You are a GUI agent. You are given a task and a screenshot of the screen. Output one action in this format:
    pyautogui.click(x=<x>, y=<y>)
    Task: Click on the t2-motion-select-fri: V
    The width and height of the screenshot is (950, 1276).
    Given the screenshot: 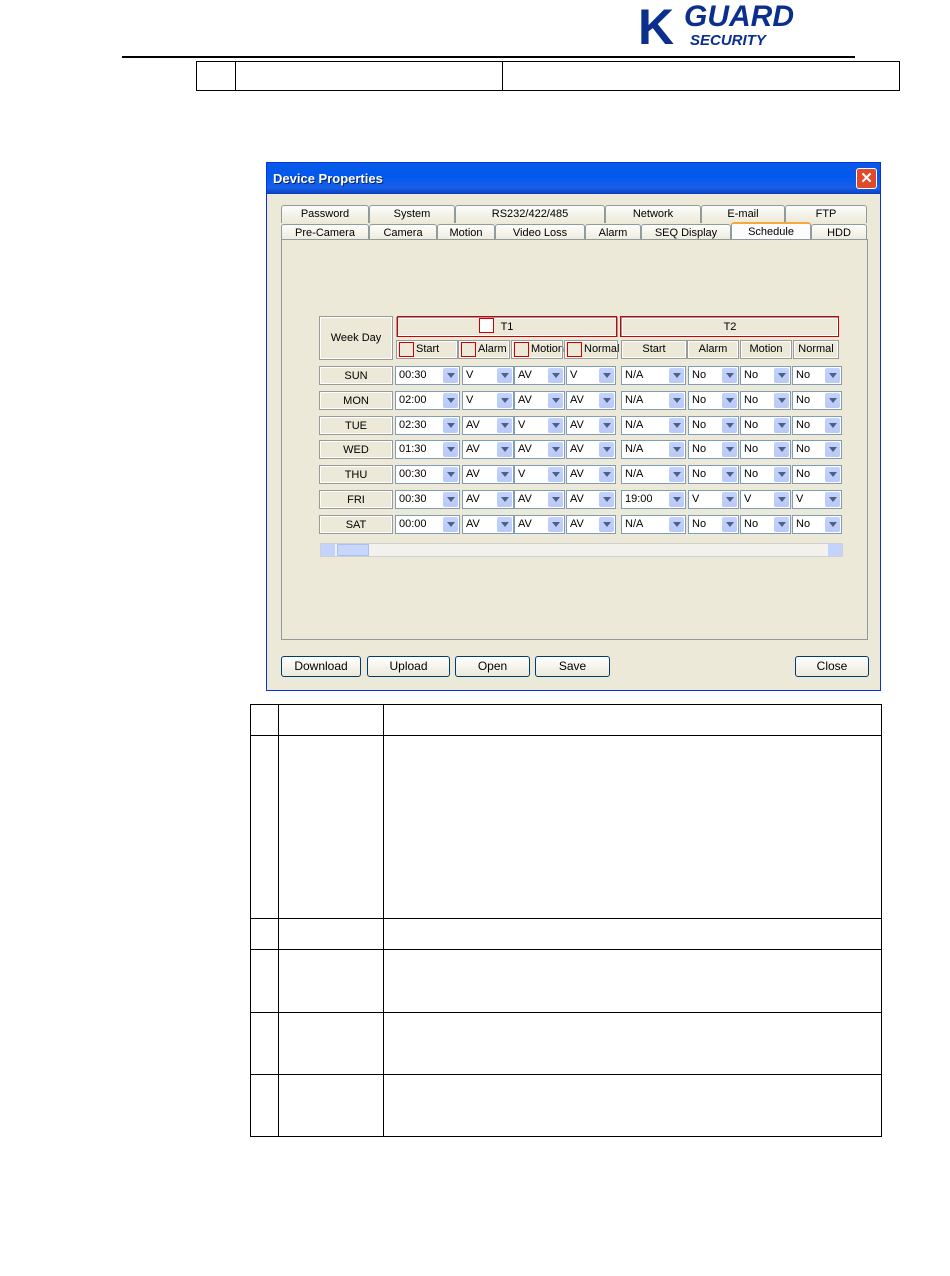 What is the action you would take?
    pyautogui.click(x=765, y=499)
    